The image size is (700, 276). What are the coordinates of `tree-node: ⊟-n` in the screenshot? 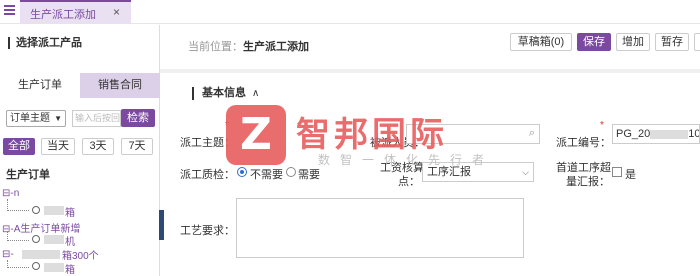 It's located at (10, 193).